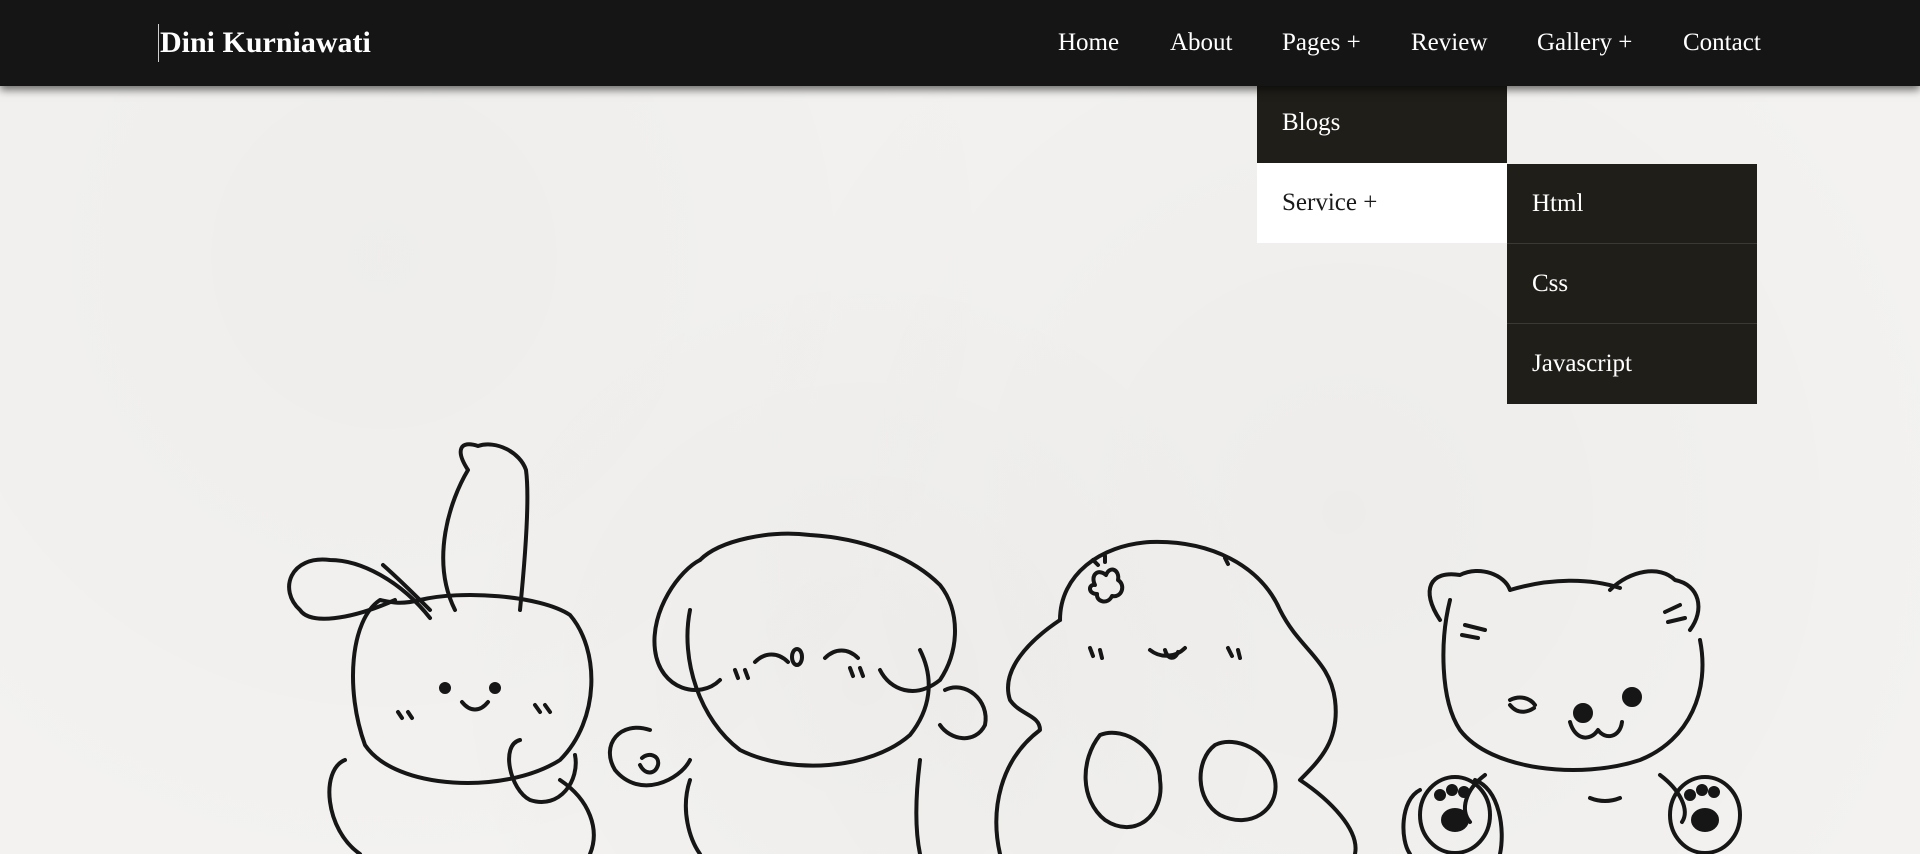  I want to click on nav-contact: Contact, so click(1722, 43).